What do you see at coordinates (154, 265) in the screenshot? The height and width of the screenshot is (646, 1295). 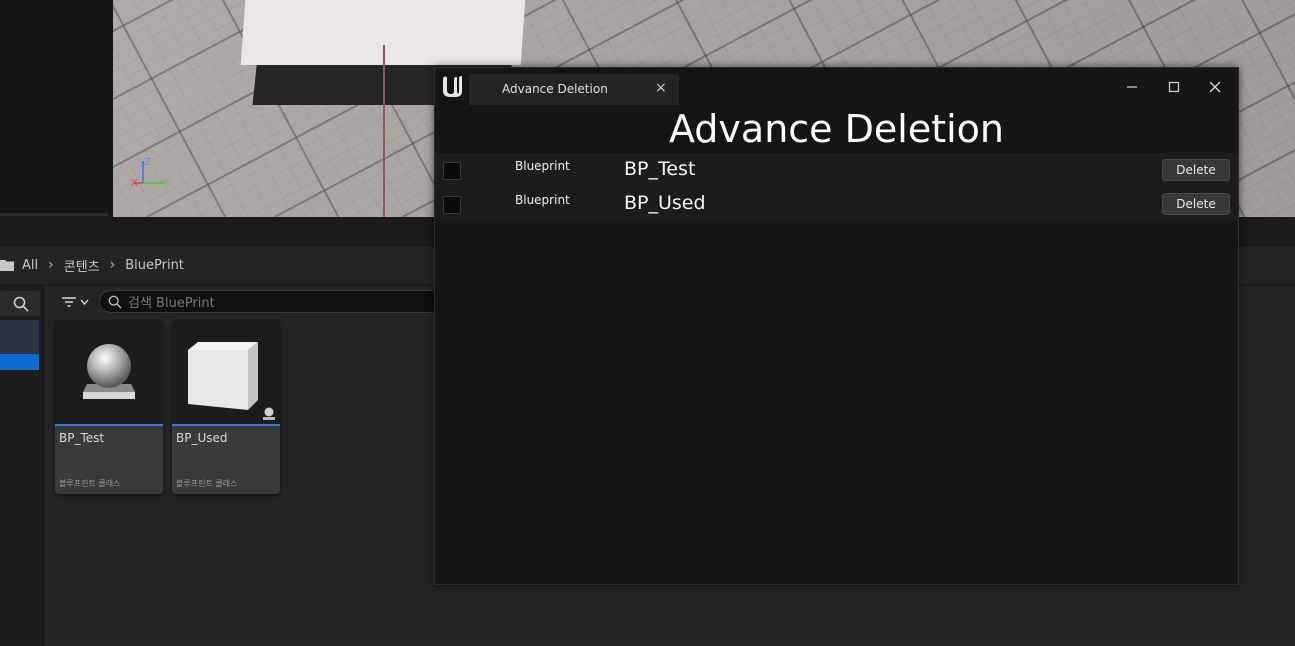 I see `breadcrumb-blueprint: BluePrint` at bounding box center [154, 265].